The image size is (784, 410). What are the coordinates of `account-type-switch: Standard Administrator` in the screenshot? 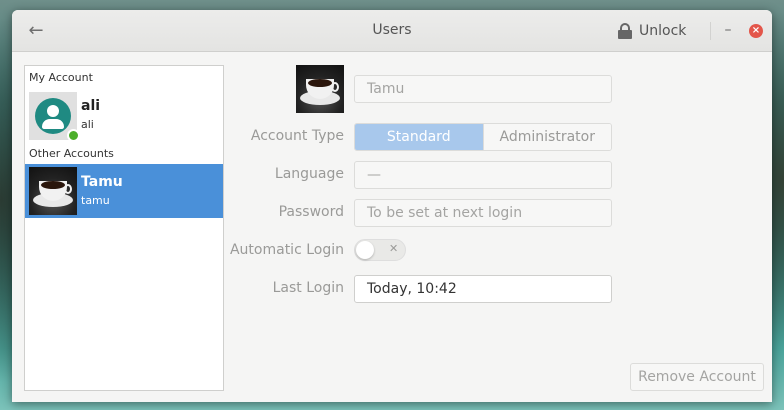 It's located at (483, 137).